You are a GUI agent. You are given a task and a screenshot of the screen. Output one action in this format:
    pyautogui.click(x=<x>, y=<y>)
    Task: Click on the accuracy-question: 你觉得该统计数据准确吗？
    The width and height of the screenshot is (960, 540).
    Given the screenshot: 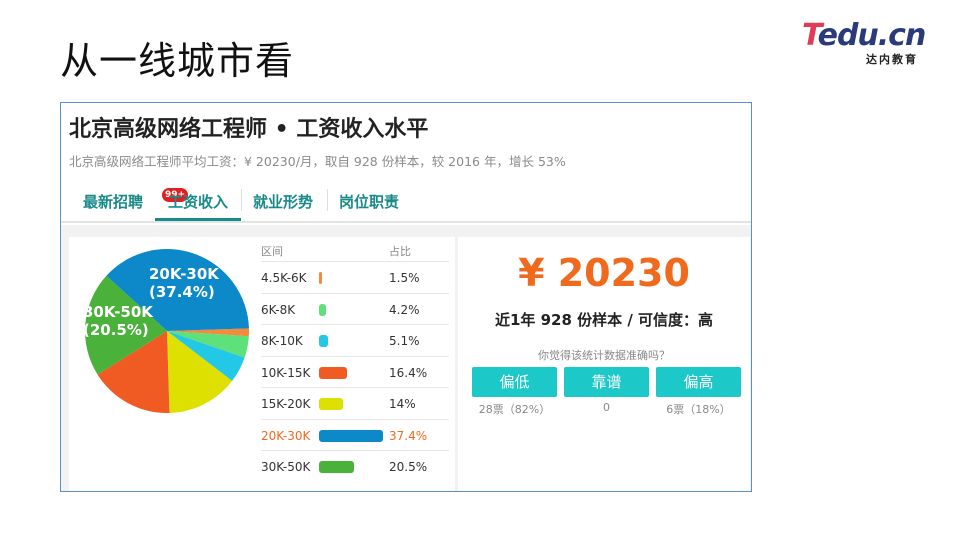 What is the action you would take?
    pyautogui.click(x=604, y=355)
    